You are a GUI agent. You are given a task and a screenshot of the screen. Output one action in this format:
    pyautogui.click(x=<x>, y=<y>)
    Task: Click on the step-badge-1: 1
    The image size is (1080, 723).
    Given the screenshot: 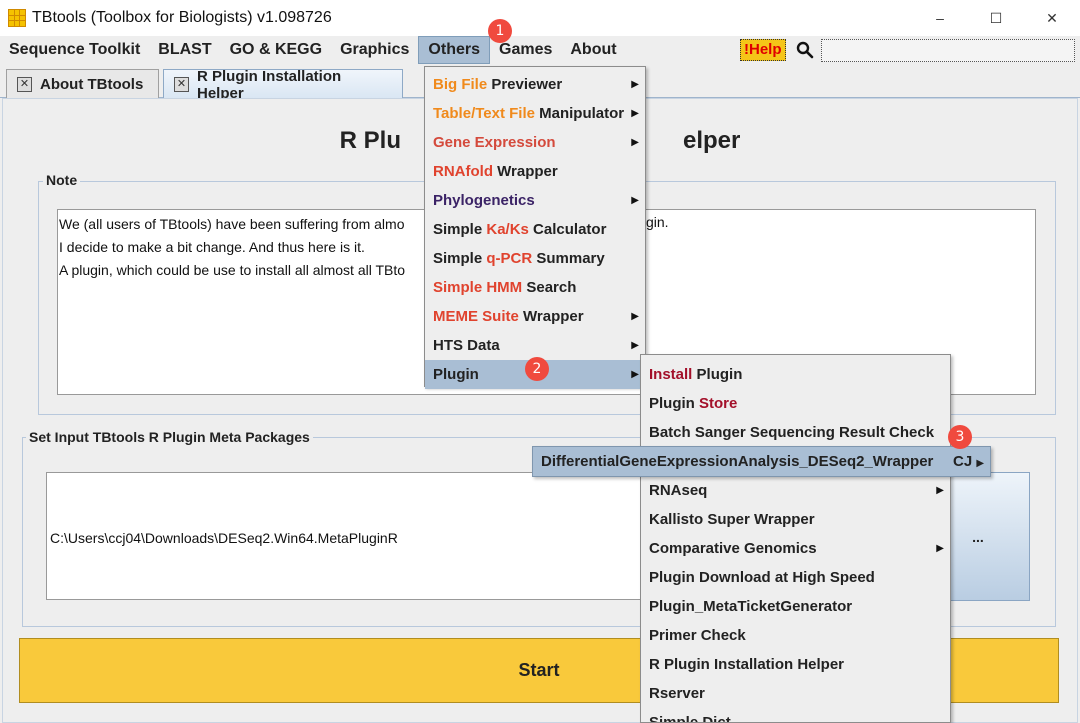 What is the action you would take?
    pyautogui.click(x=500, y=31)
    